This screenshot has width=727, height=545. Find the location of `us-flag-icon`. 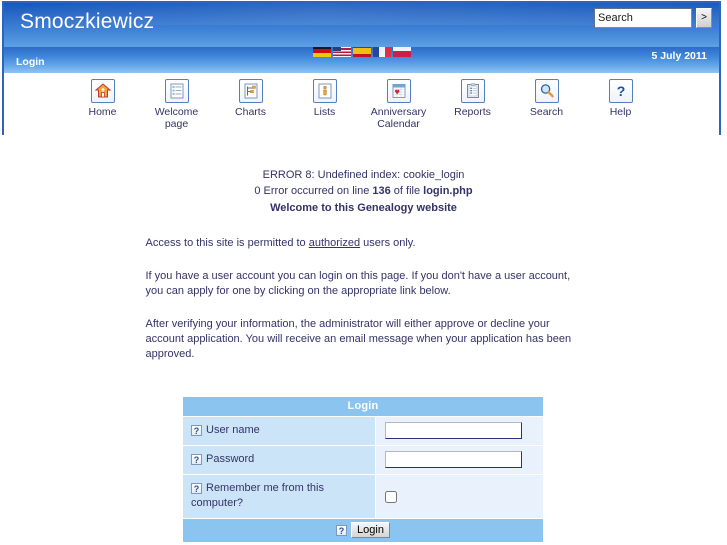

us-flag-icon is located at coordinates (341, 52).